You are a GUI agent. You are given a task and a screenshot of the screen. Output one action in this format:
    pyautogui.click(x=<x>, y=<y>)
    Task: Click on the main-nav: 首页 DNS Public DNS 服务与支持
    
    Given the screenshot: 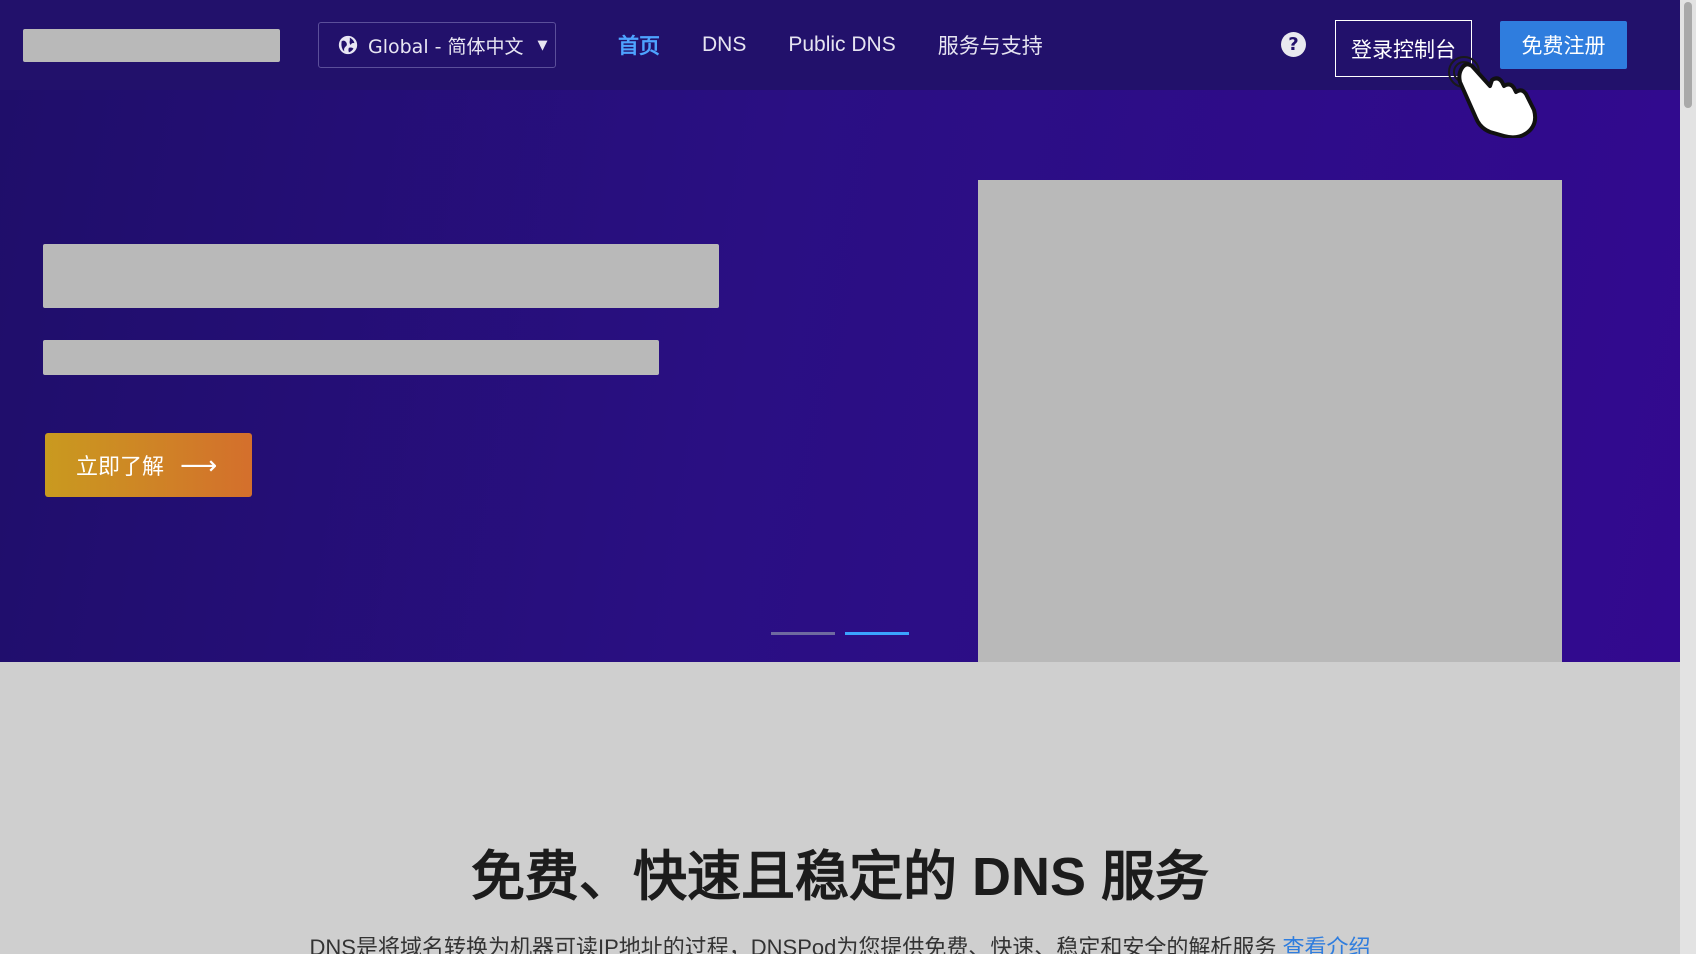 What is the action you would take?
    pyautogui.click(x=851, y=45)
    